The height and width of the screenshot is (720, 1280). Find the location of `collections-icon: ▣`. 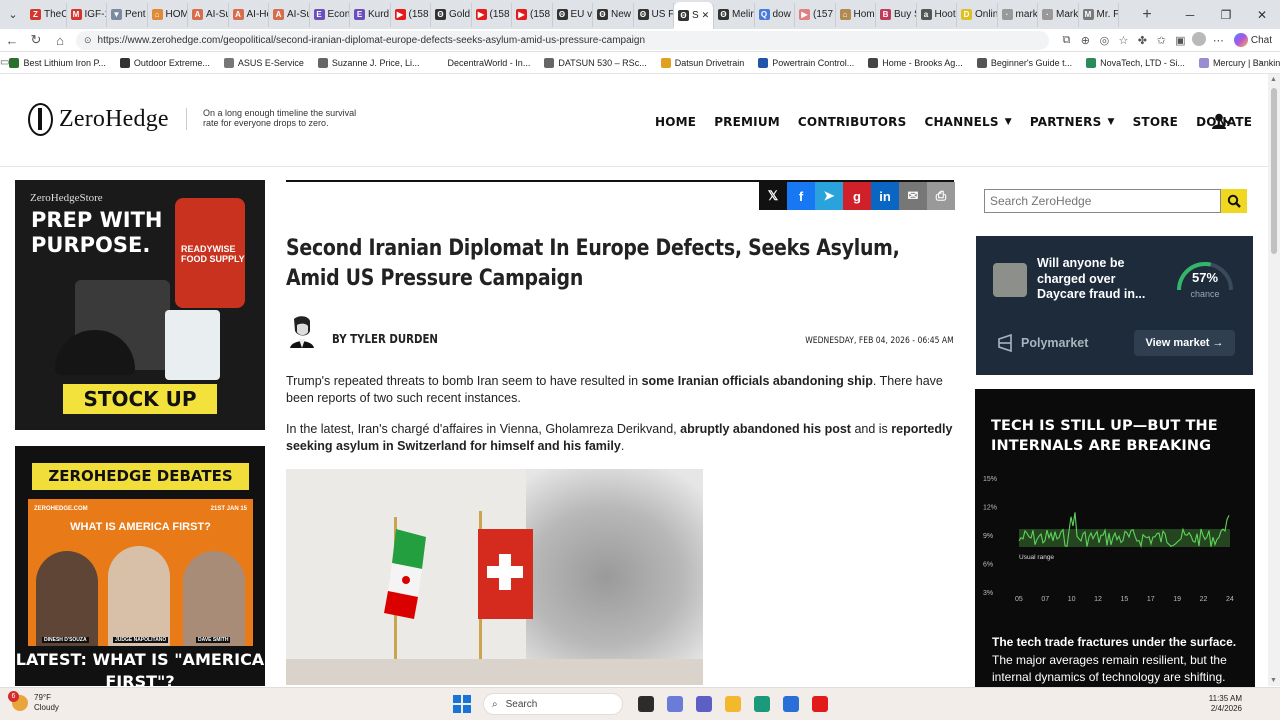

collections-icon: ▣ is located at coordinates (1180, 40).